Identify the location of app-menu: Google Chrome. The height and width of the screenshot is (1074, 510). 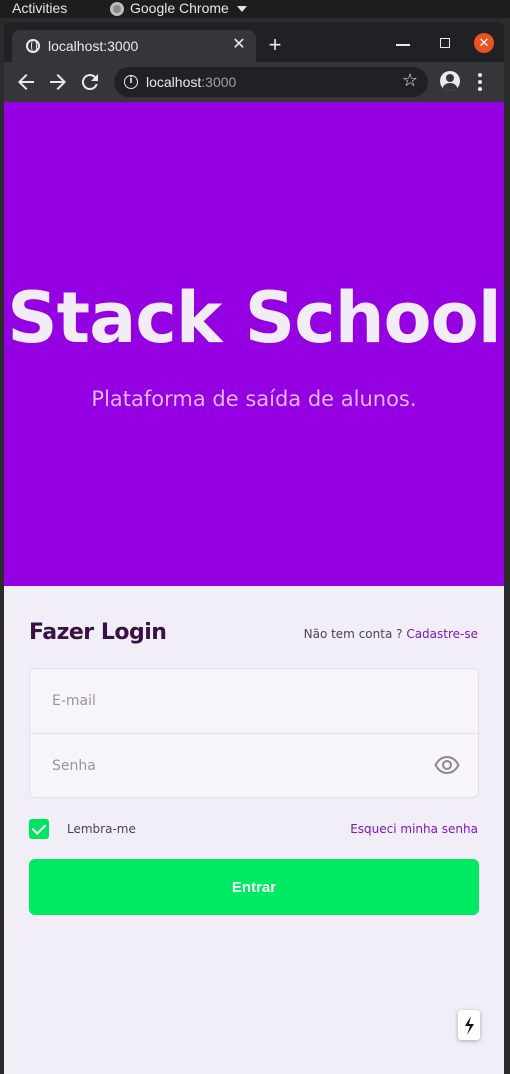
(178, 8).